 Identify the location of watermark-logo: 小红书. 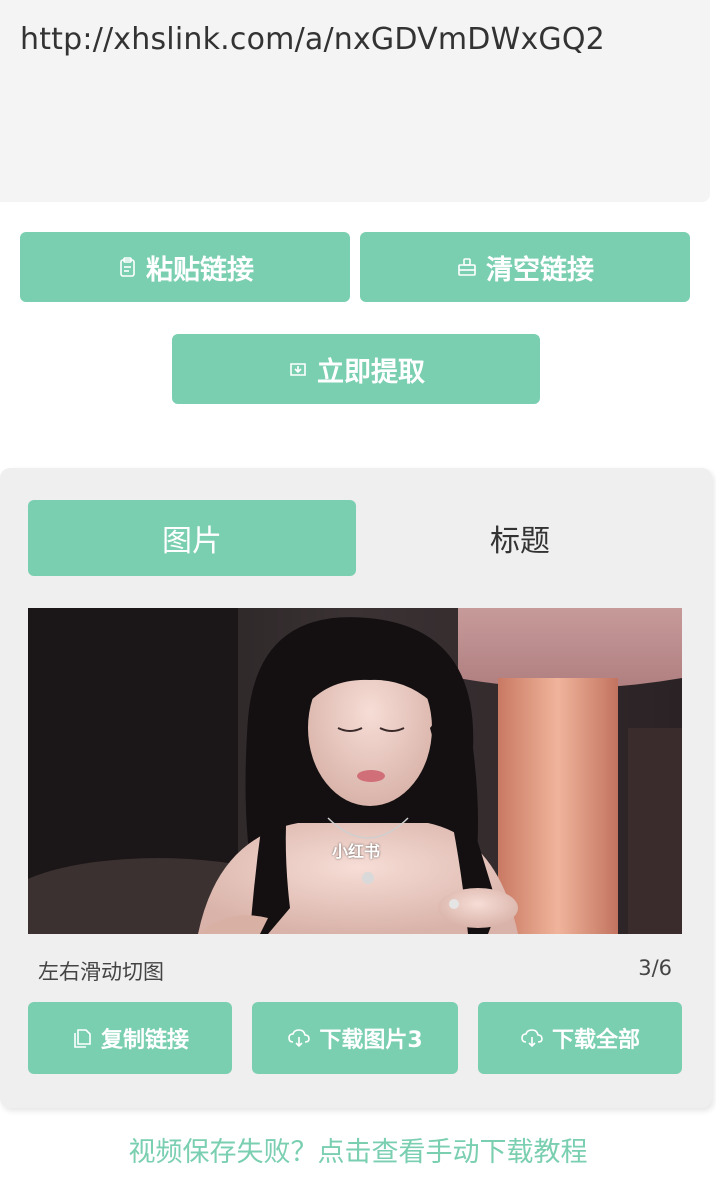
(356, 851).